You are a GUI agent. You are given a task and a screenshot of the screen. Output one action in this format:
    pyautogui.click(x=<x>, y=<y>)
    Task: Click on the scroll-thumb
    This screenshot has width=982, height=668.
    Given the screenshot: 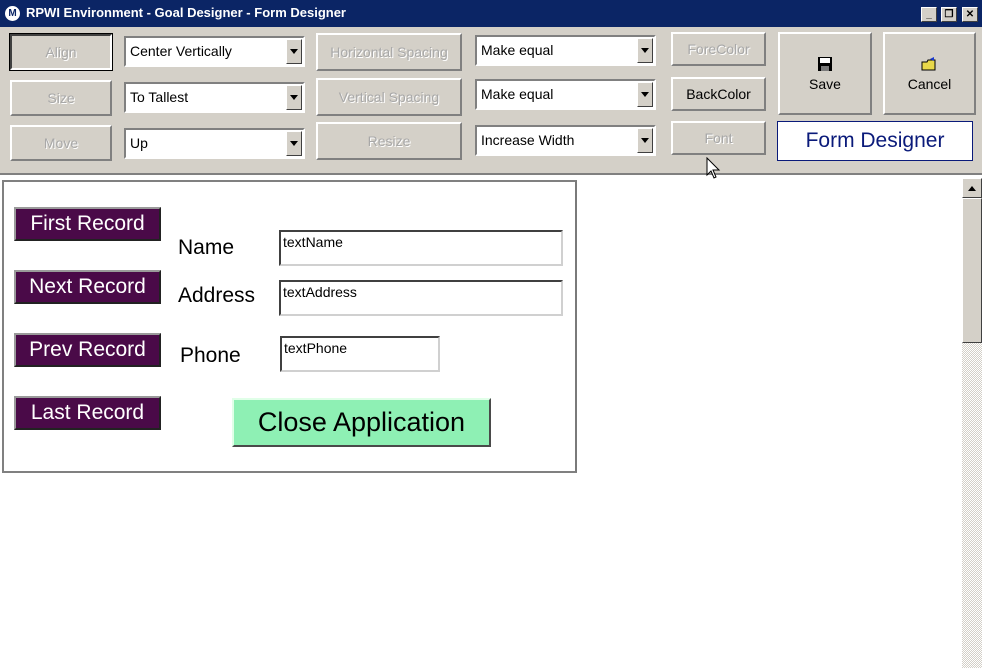 What is the action you would take?
    pyautogui.click(x=972, y=270)
    